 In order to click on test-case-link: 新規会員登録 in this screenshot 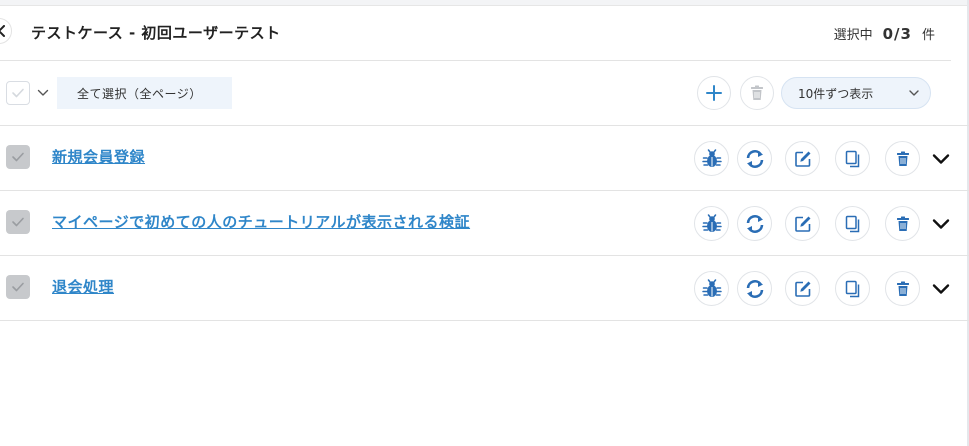, I will do `click(98, 156)`.